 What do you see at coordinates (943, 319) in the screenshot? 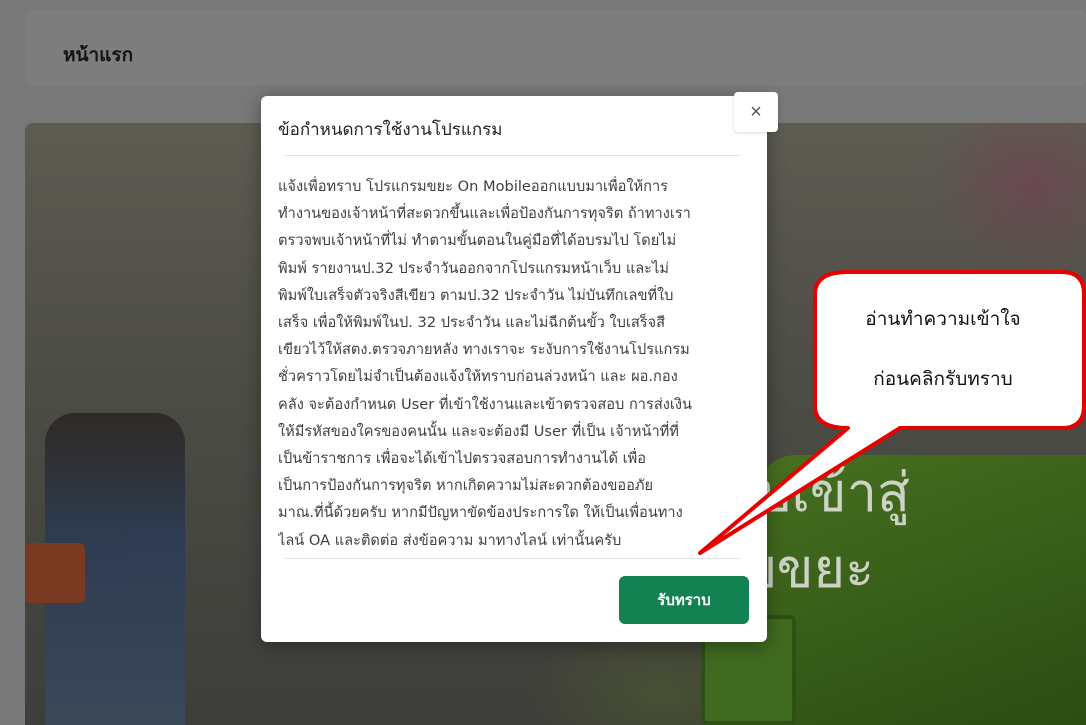
I see `callout-text-line1: อ่านทำความเข้าใจ` at bounding box center [943, 319].